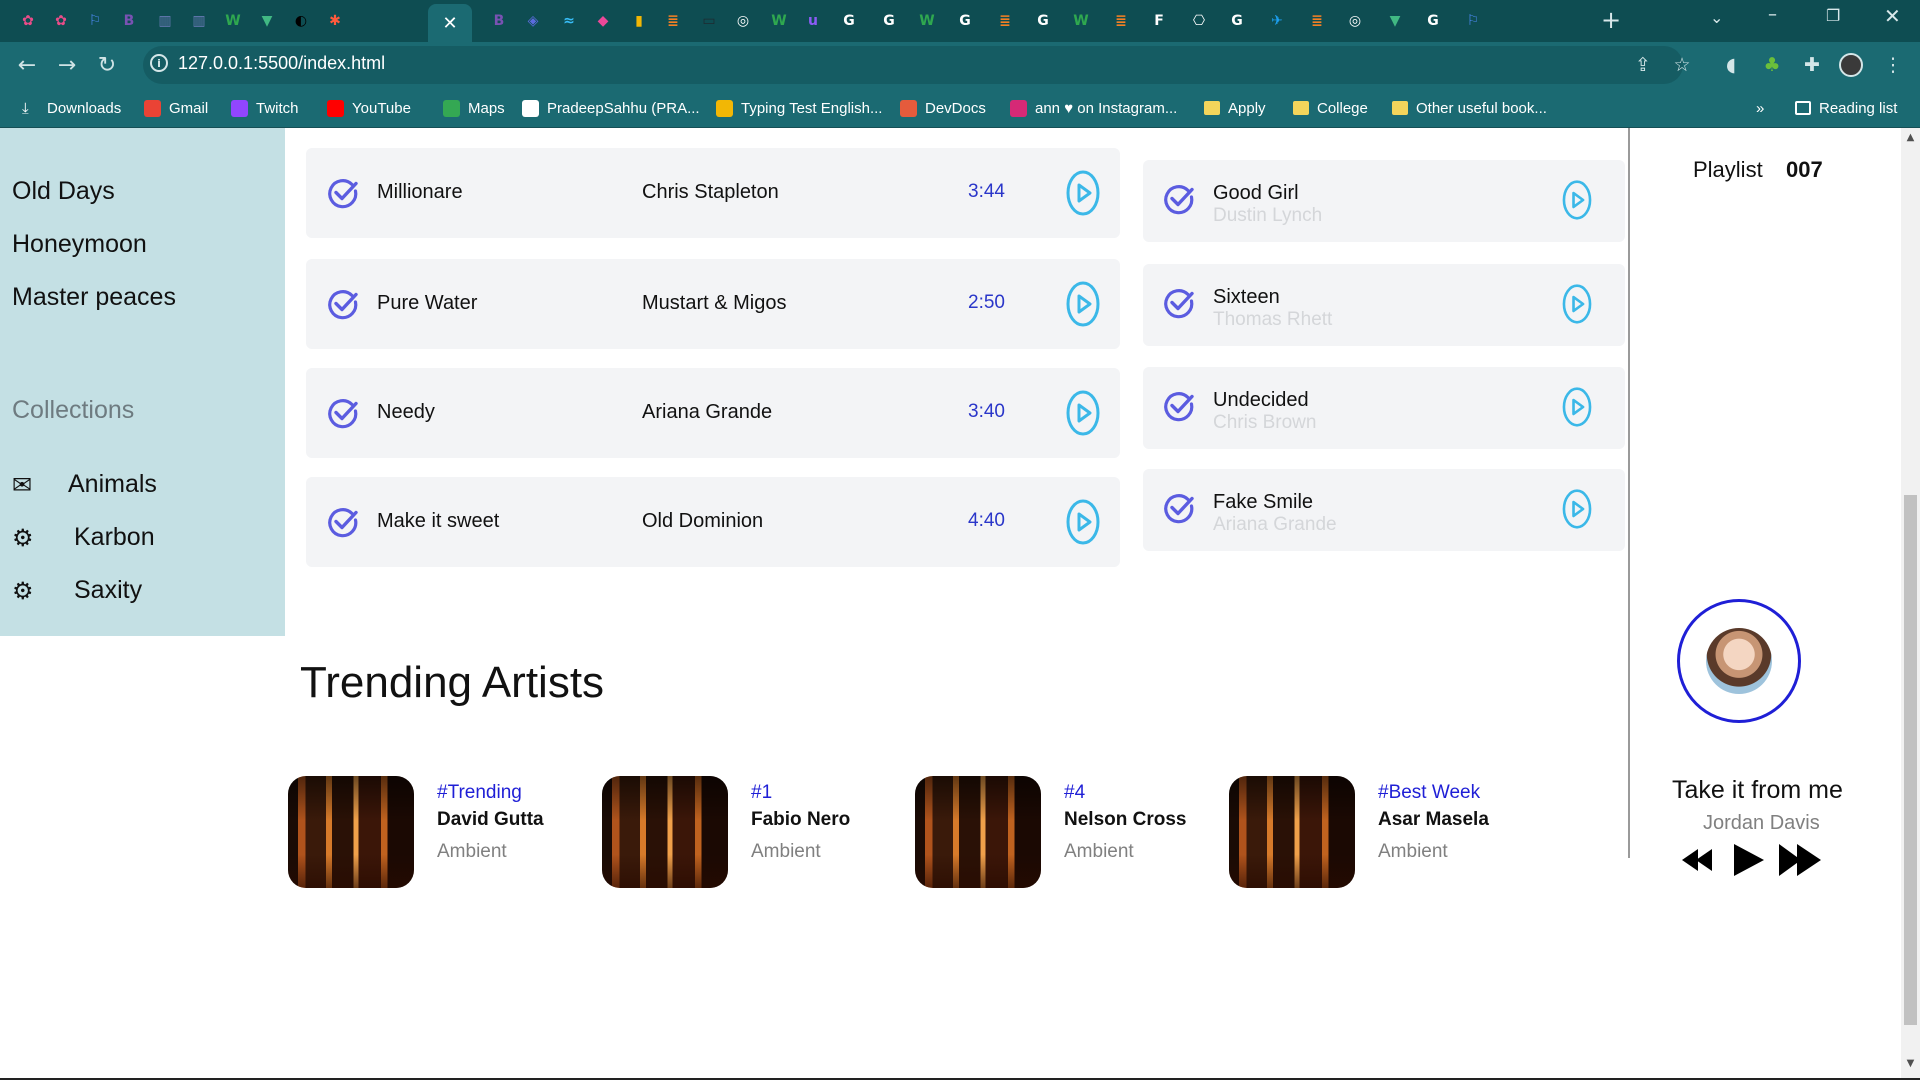  Describe the element at coordinates (1330, 108) in the screenshot. I see `bookmark-item: College` at that location.